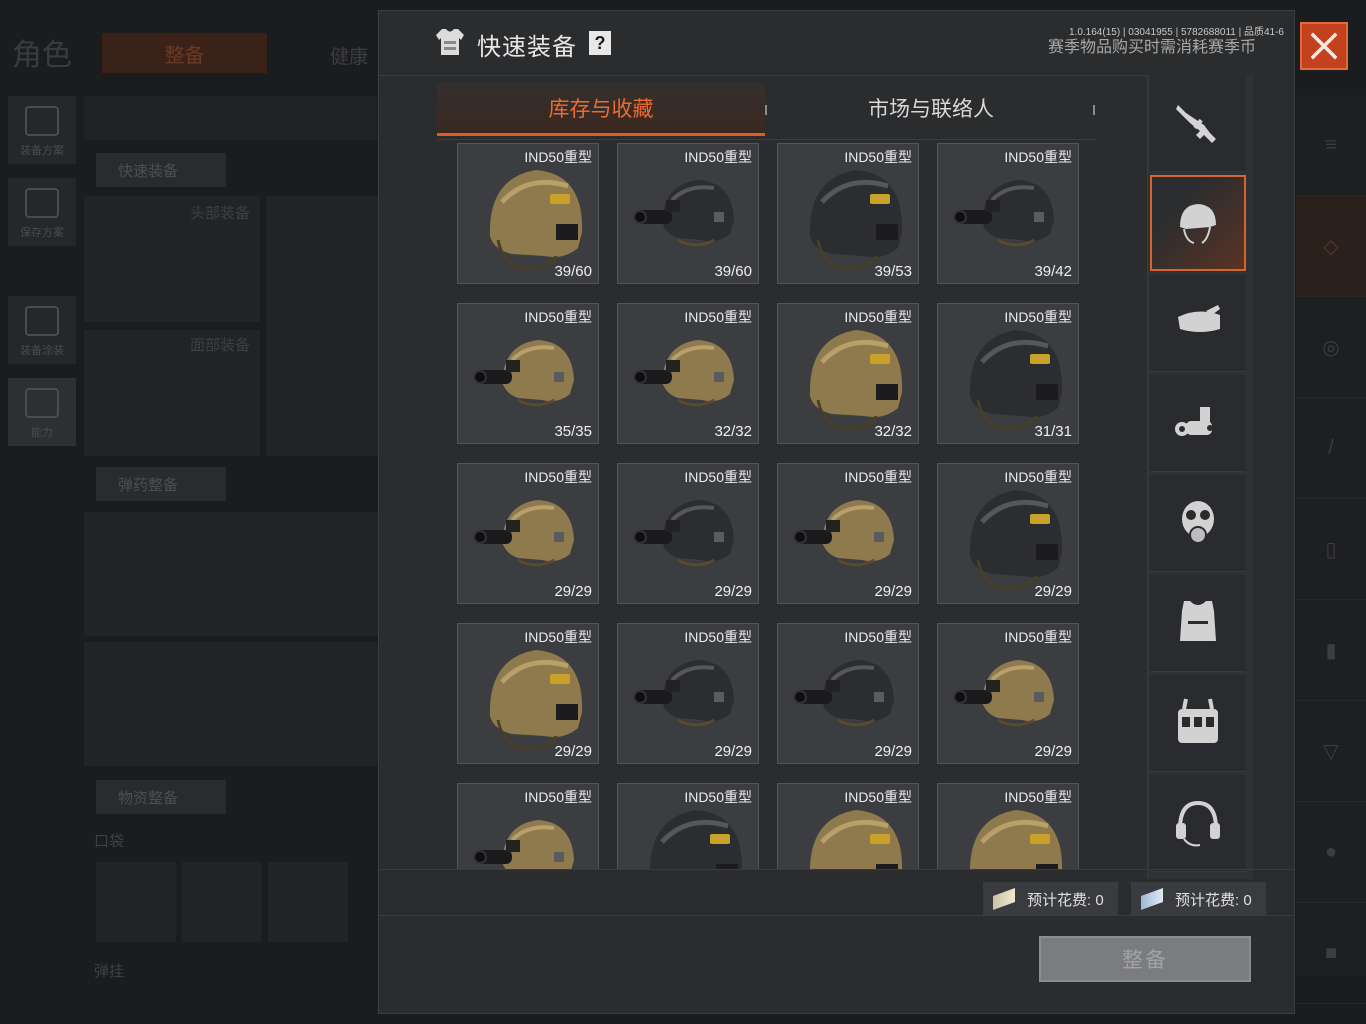  Describe the element at coordinates (836, 915) in the screenshot. I see `footer-divider` at that location.